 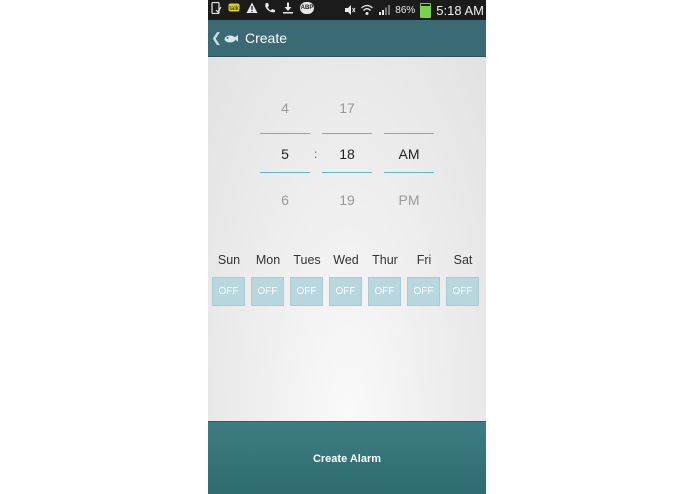 I want to click on page-title: Create, so click(x=266, y=38).